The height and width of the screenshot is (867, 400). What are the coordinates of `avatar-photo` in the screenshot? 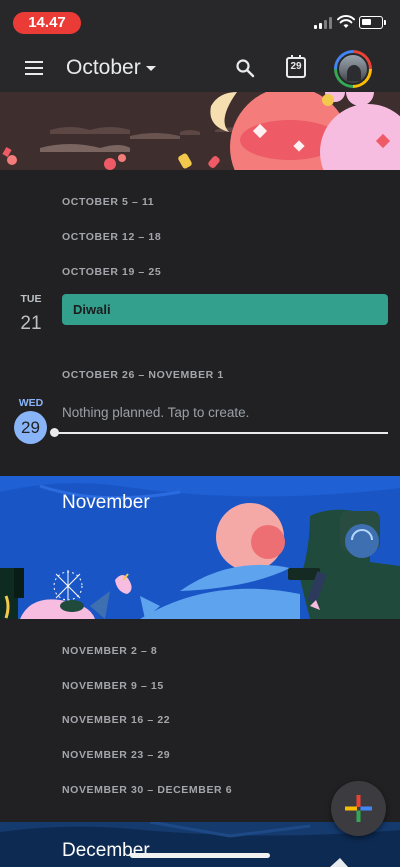 It's located at (353, 69).